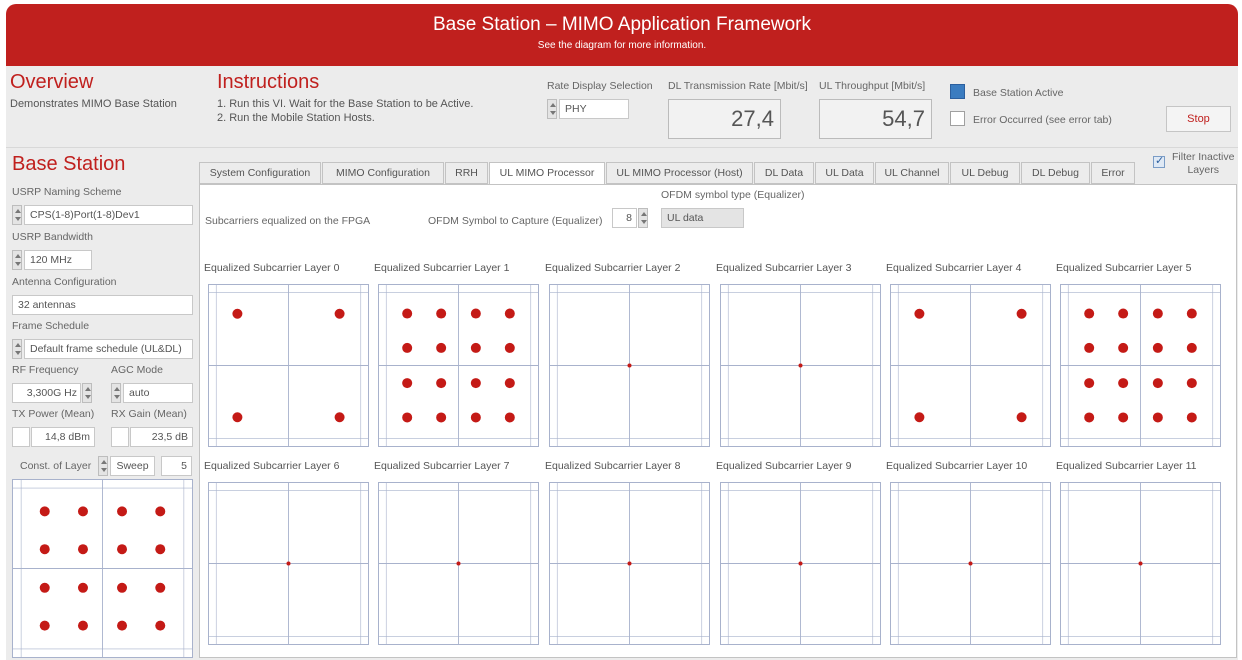 This screenshot has height=660, width=1242. Describe the element at coordinates (594, 109) in the screenshot. I see `rate-display-select: PHY` at that location.